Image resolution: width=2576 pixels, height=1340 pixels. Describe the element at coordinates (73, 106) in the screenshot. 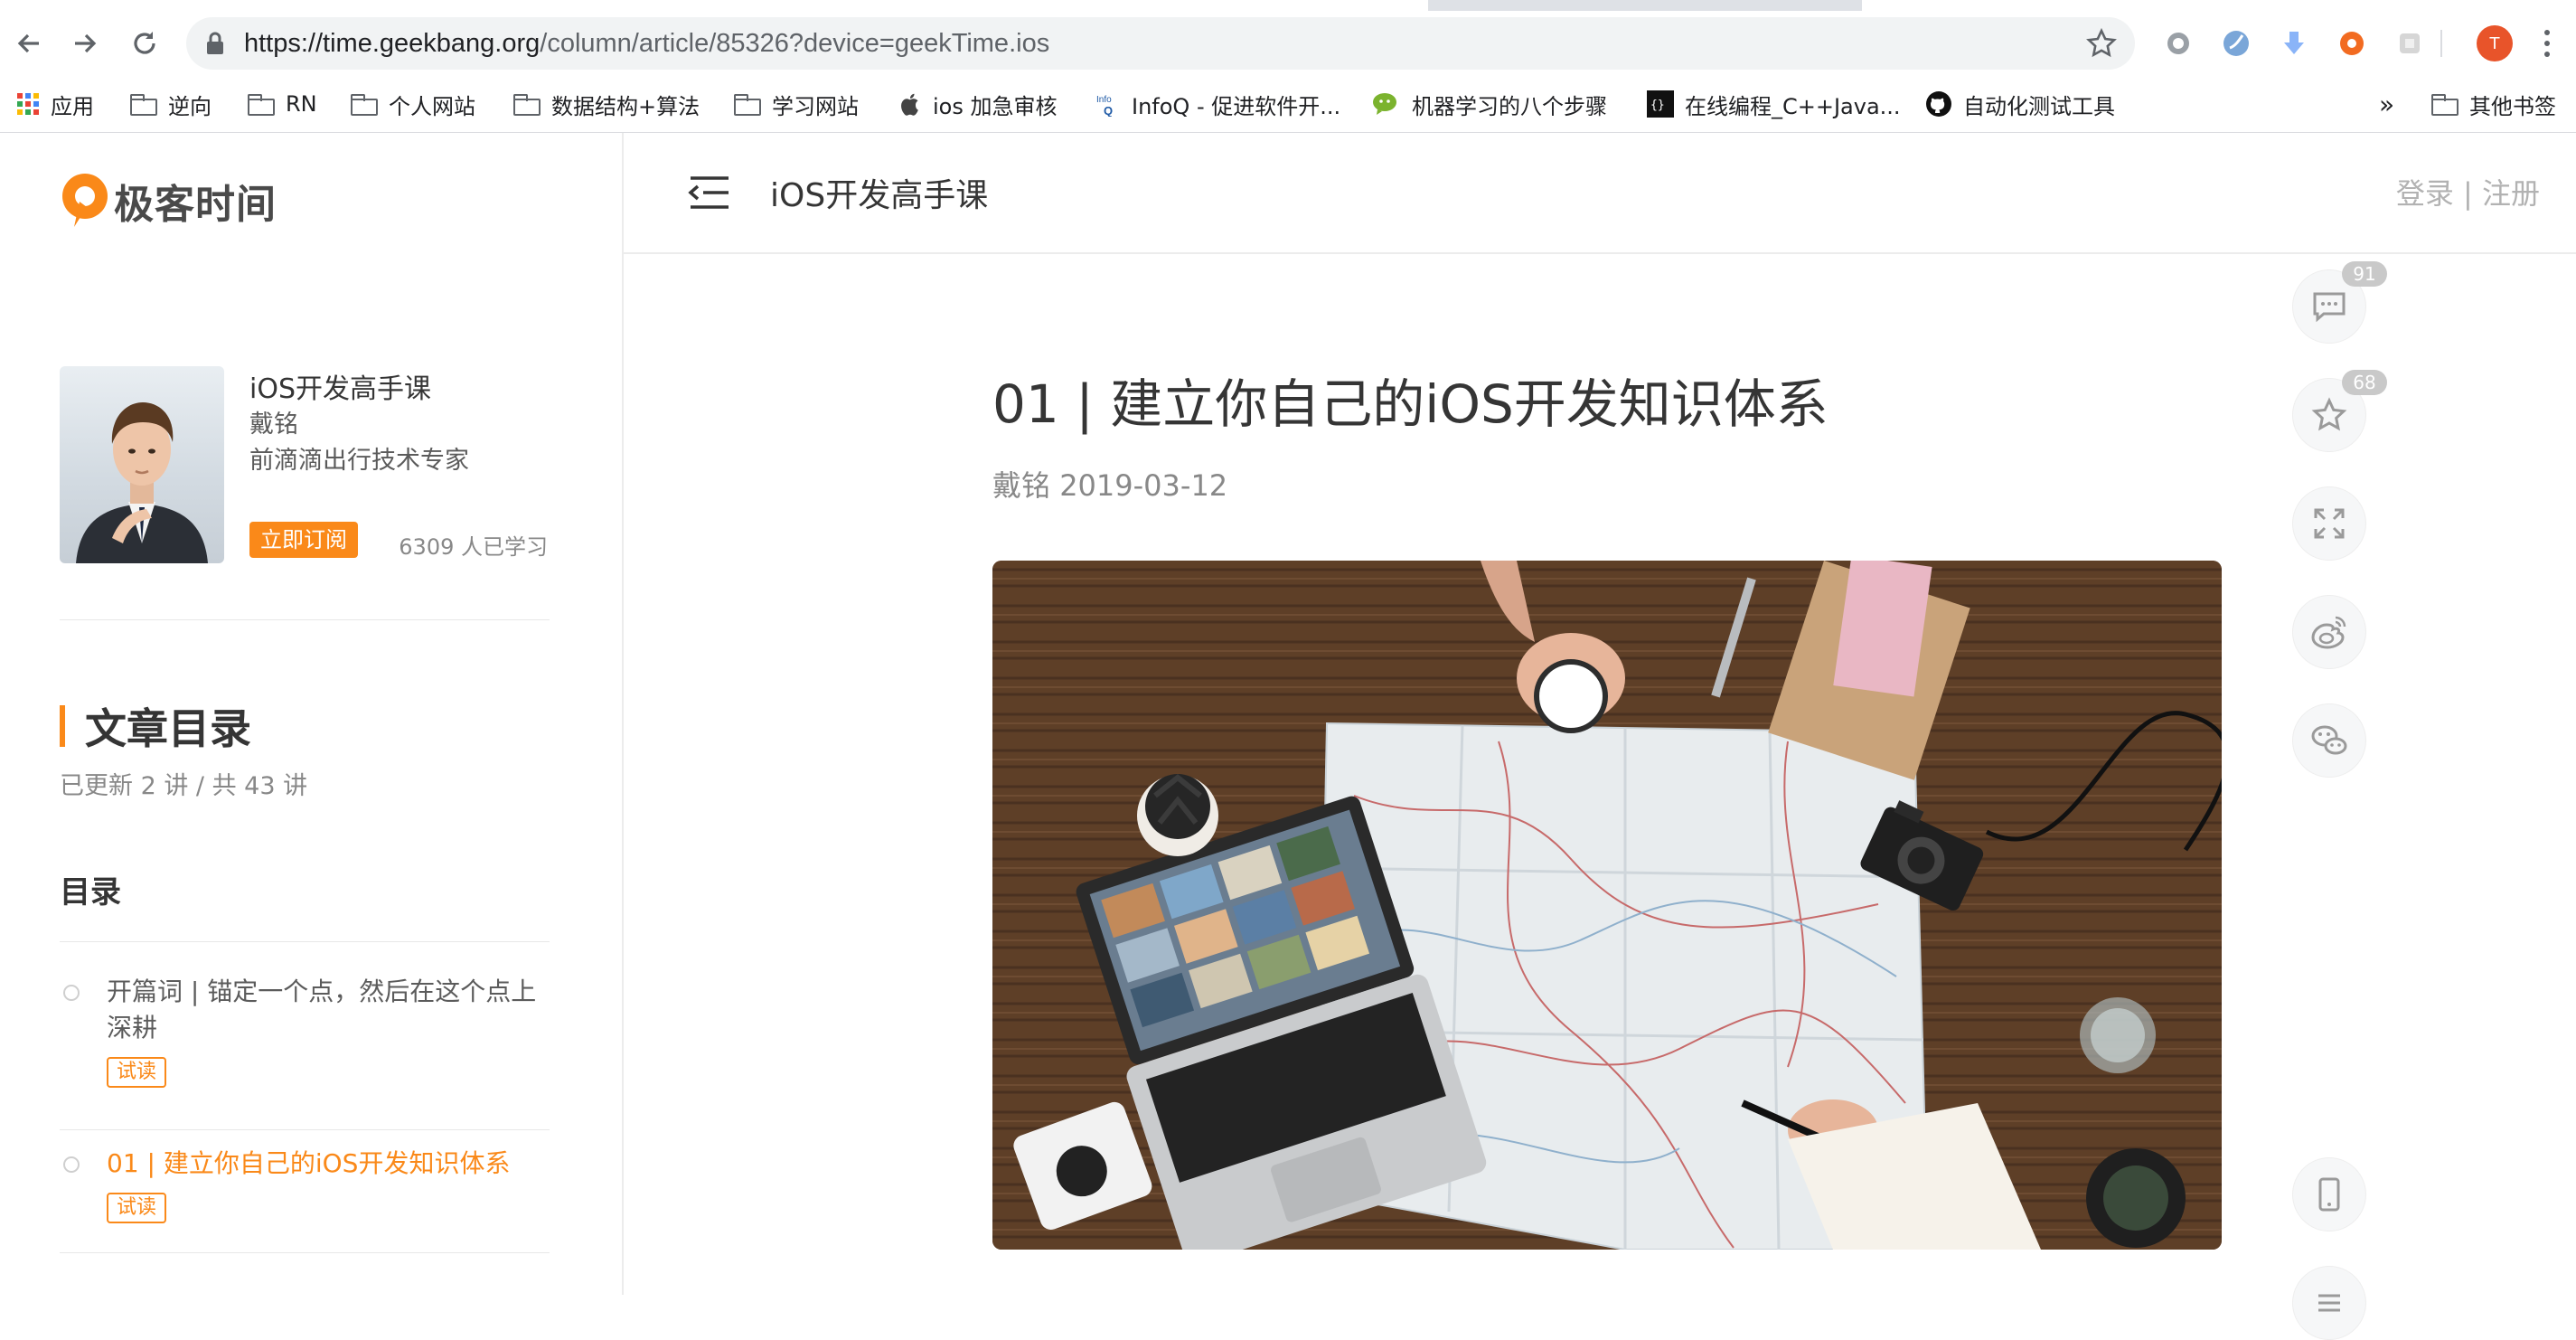

I see `bookmark-label: 应用` at that location.